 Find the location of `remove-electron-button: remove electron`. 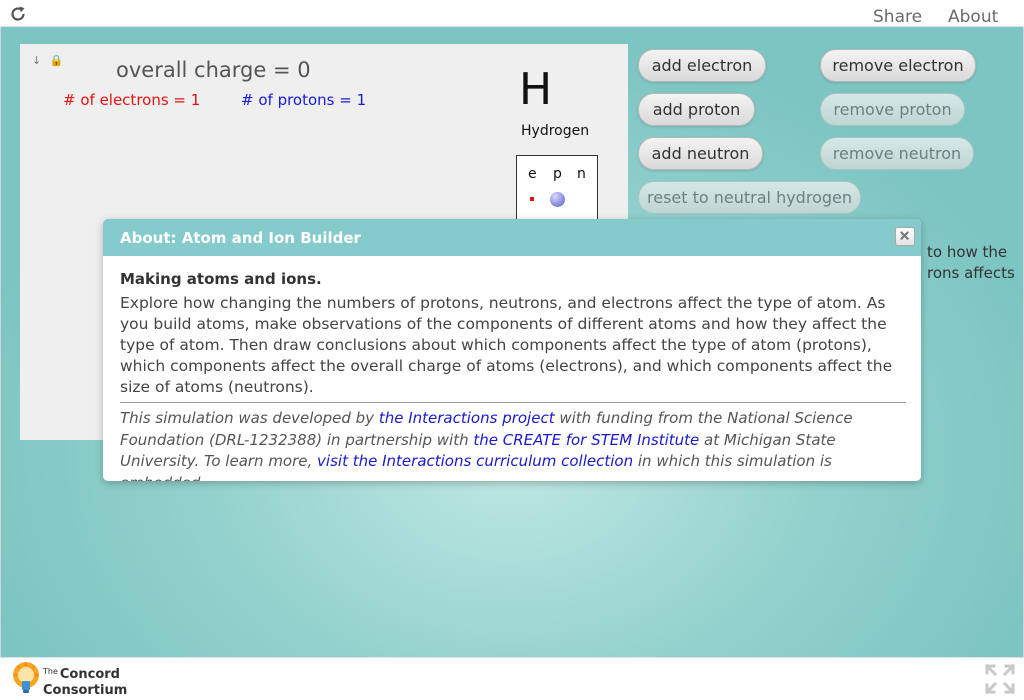

remove-electron-button: remove electron is located at coordinates (898, 65).